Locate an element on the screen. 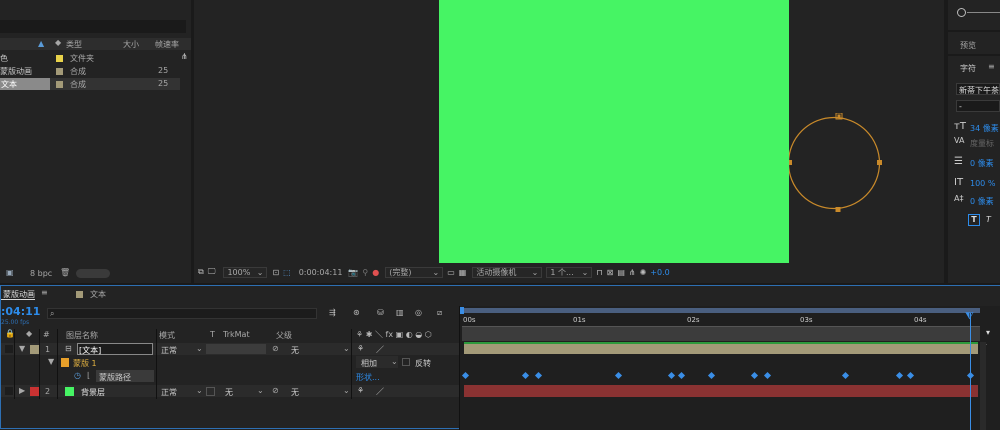  comp-mini-flowchart-icon: ⇶ is located at coordinates (332, 312).